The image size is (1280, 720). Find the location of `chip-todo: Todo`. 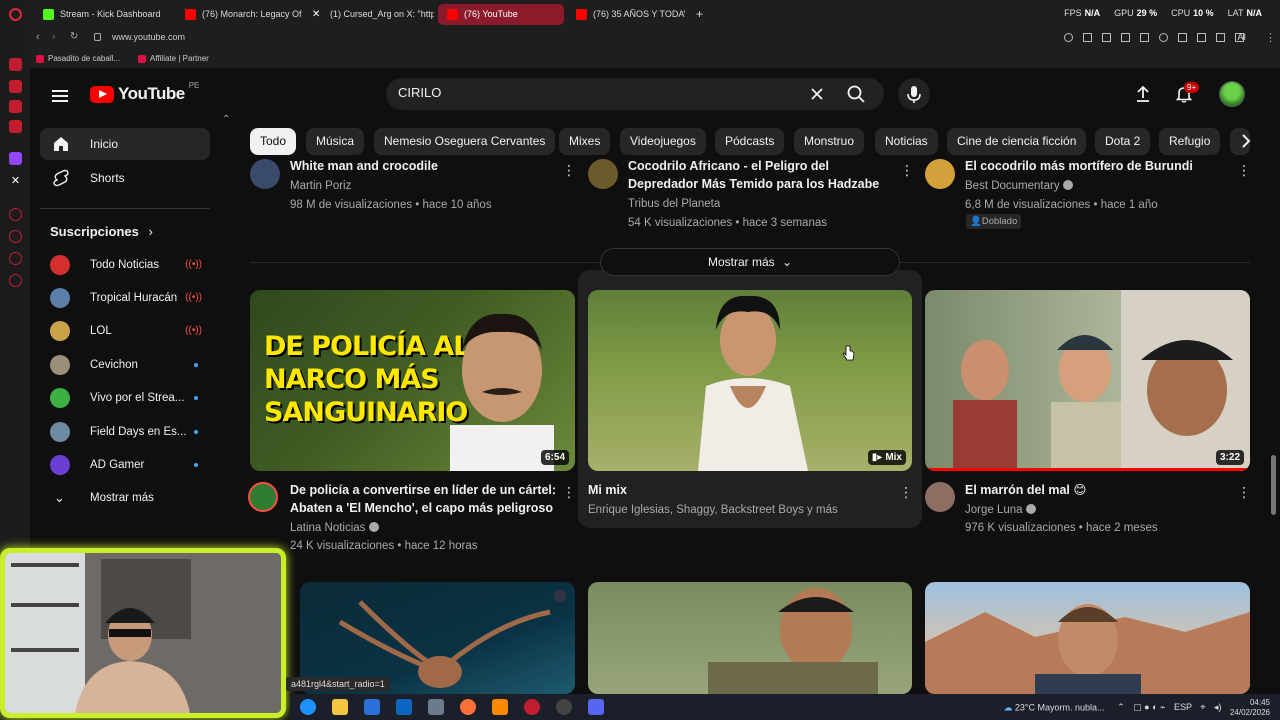

chip-todo: Todo is located at coordinates (273, 141).